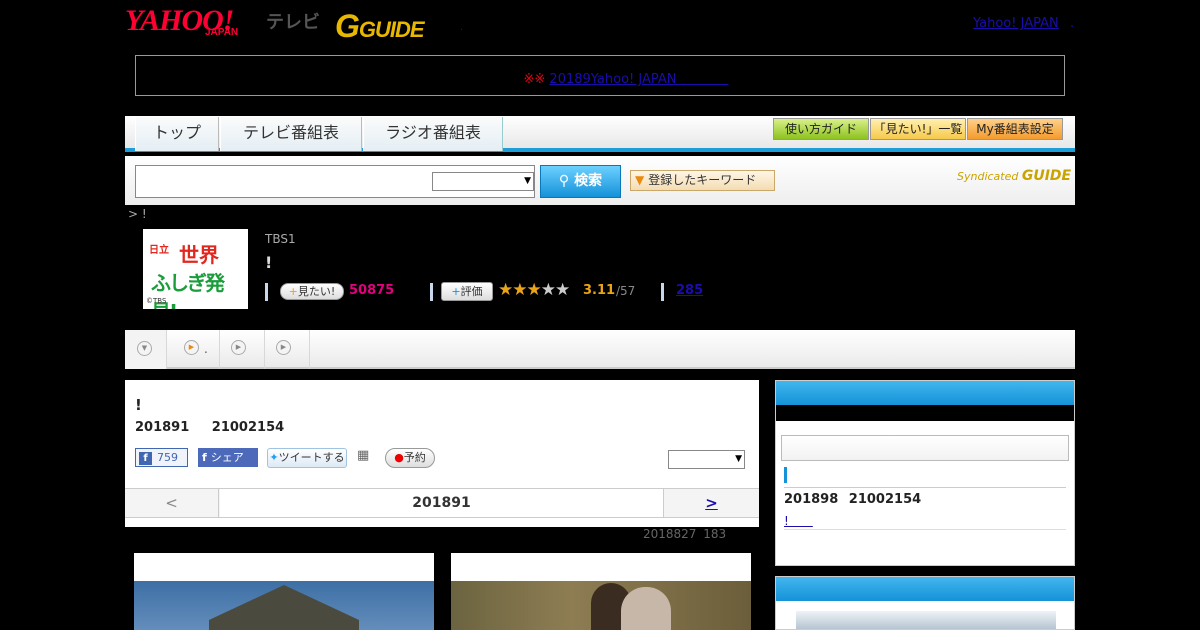  What do you see at coordinates (925, 413) in the screenshot?
I see `sidebar-header-band` at bounding box center [925, 413].